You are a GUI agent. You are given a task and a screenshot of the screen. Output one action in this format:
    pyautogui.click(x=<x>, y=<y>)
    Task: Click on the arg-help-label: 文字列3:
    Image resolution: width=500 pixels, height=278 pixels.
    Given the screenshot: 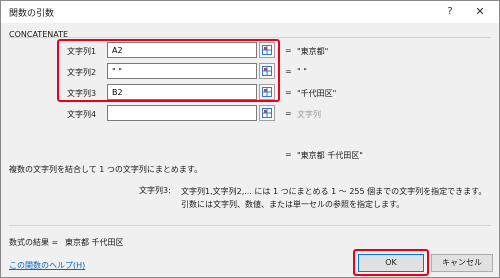 What is the action you would take?
    pyautogui.click(x=155, y=190)
    